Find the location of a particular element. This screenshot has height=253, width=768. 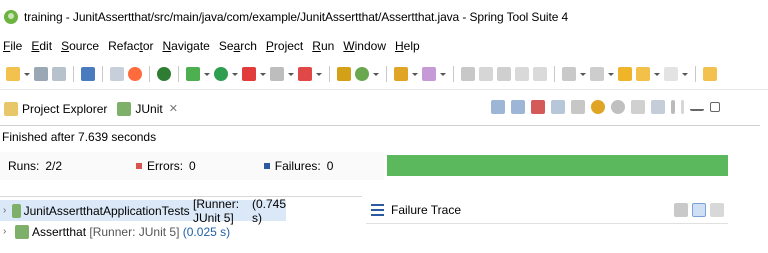

run-dropdown-icon is located at coordinates (235, 74).